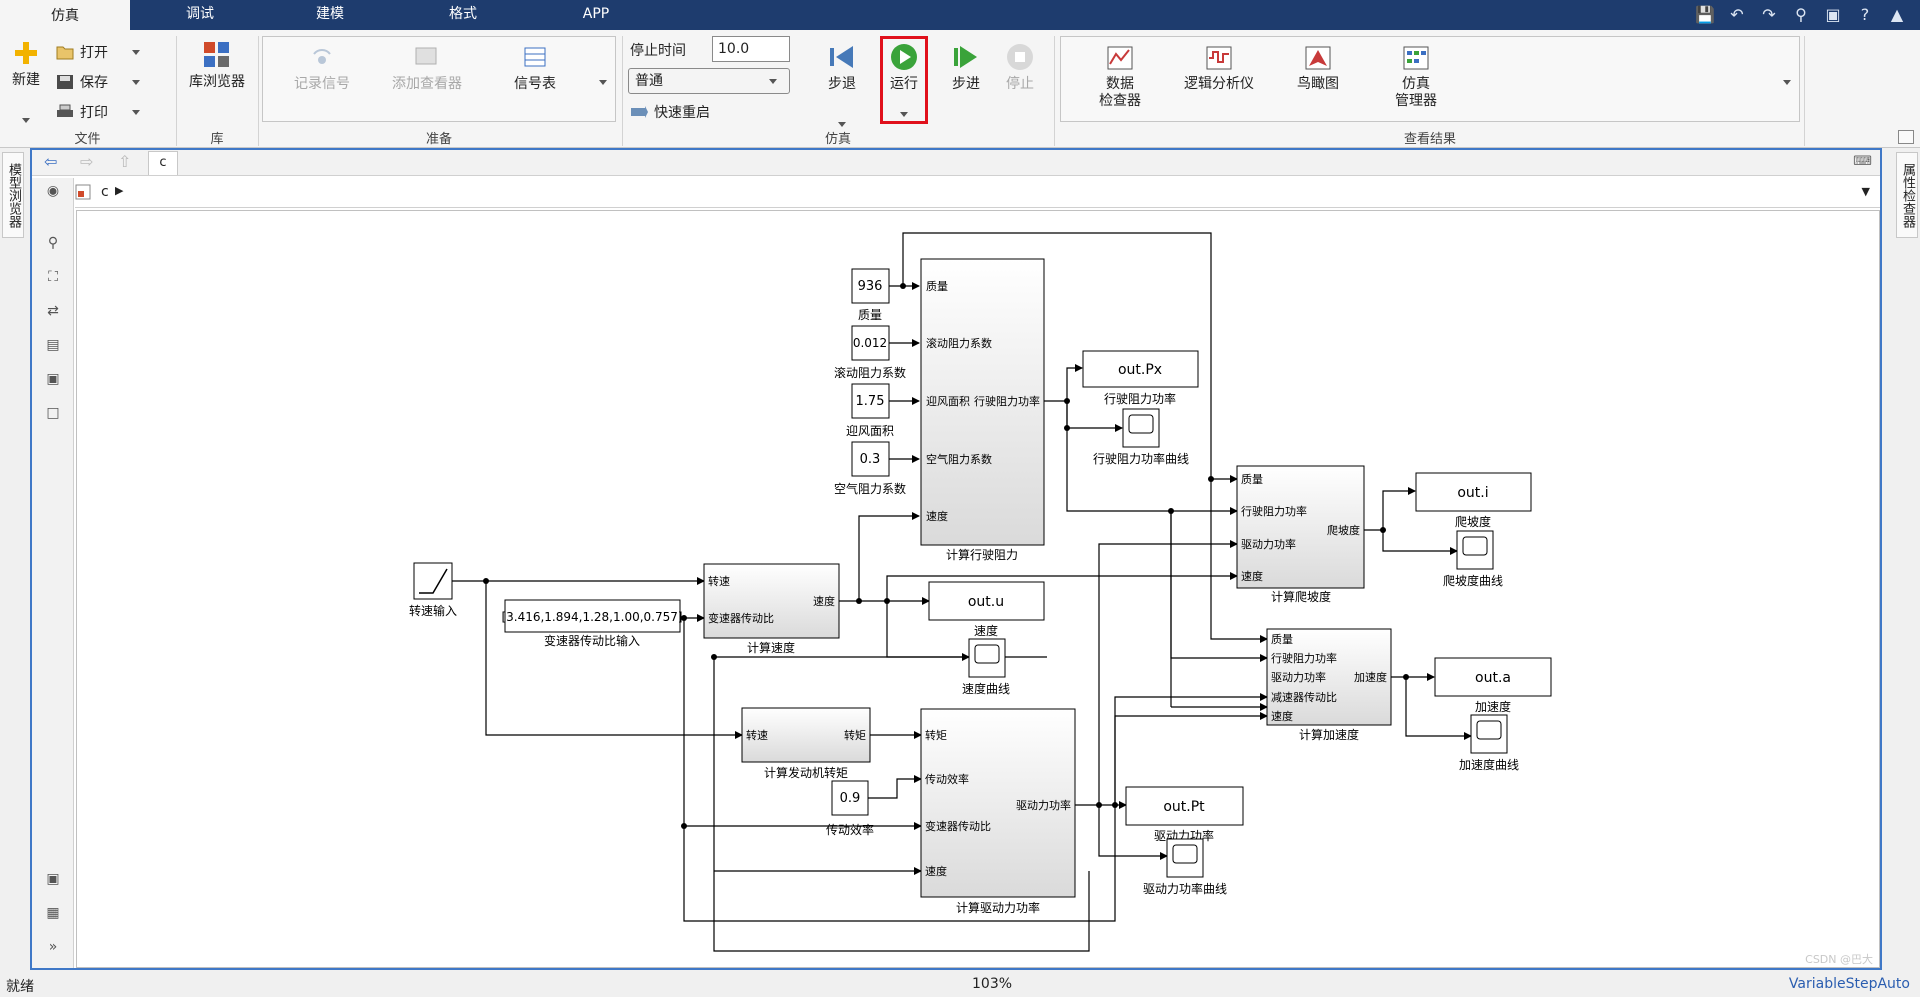  I want to click on sim-manager-button: 仿真 管理器, so click(1416, 77).